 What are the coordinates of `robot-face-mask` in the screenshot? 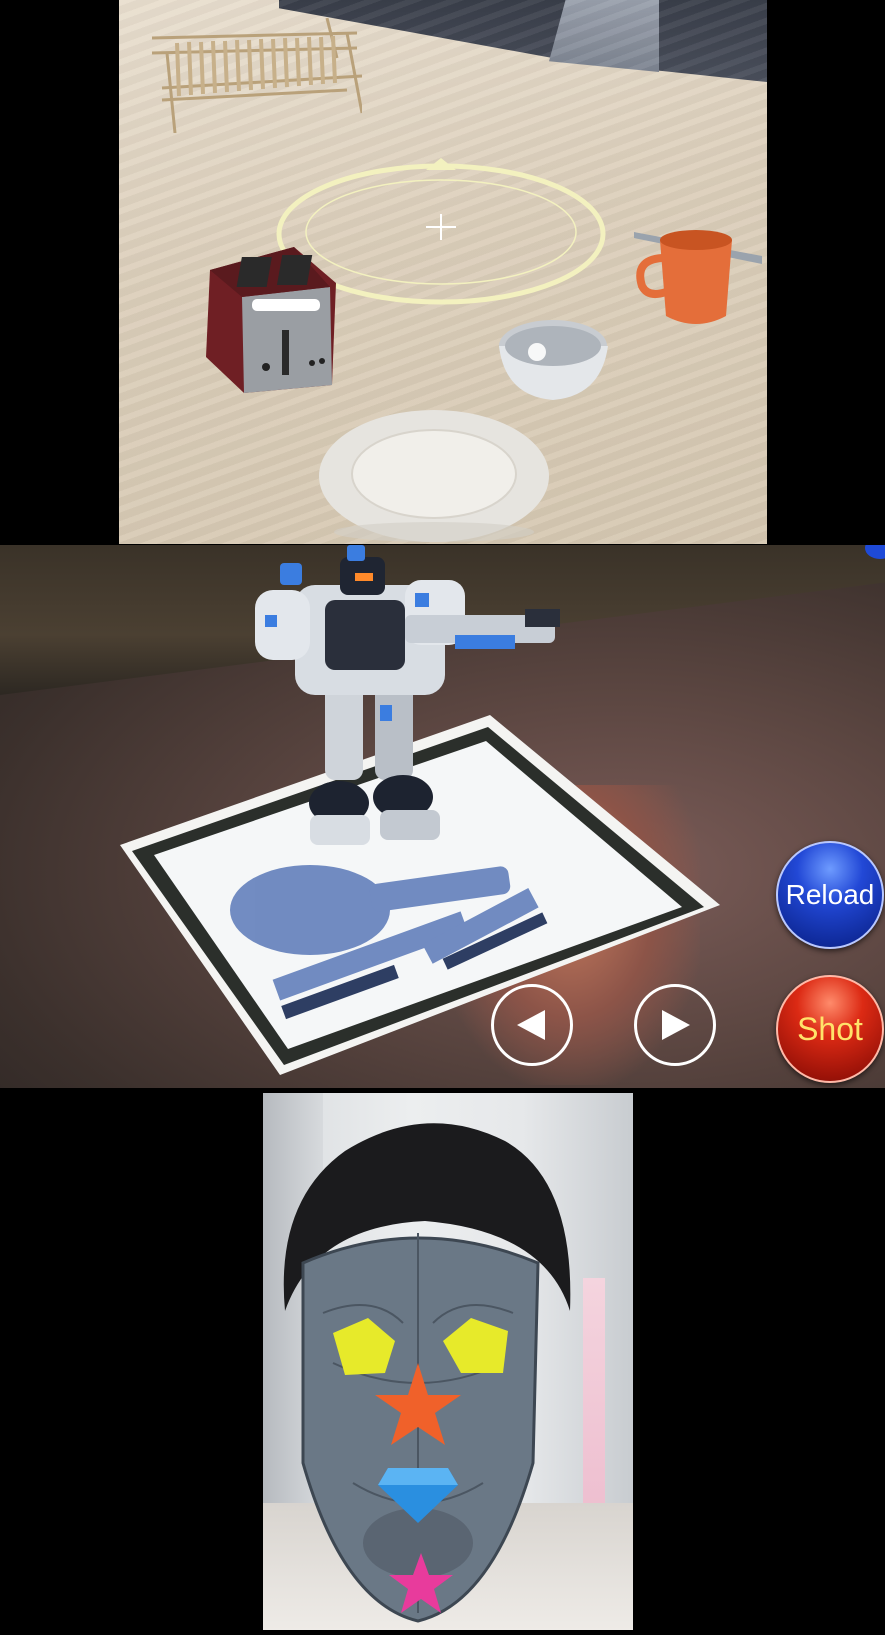 It's located at (420, 1428).